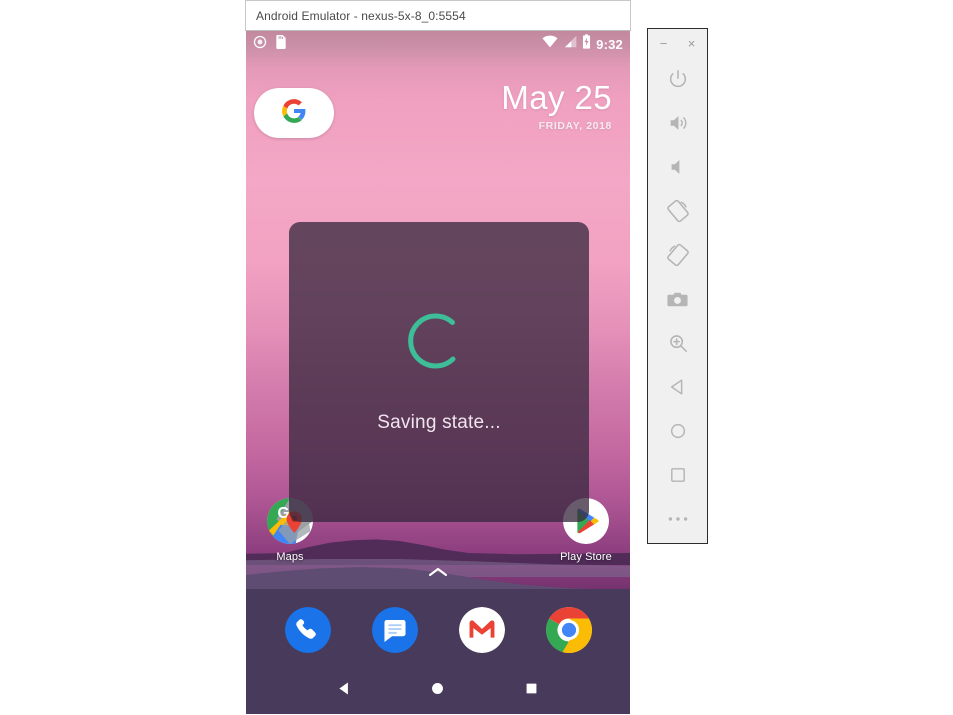 Image resolution: width=953 pixels, height=715 pixels. I want to click on date-widget: May 25 FRIDAY, 2018, so click(556, 105).